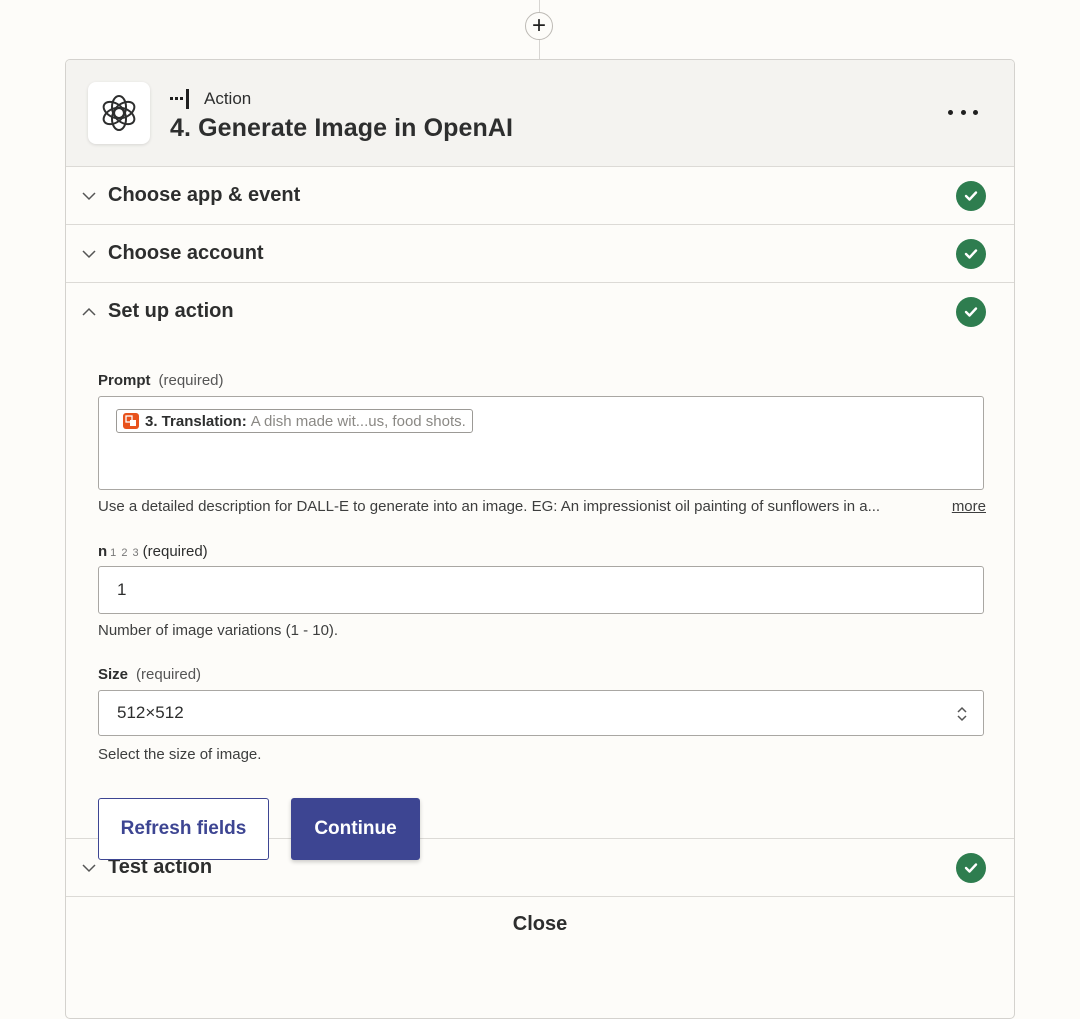 Image resolution: width=1080 pixels, height=1019 pixels. I want to click on step-type-row: Action, so click(210, 99).